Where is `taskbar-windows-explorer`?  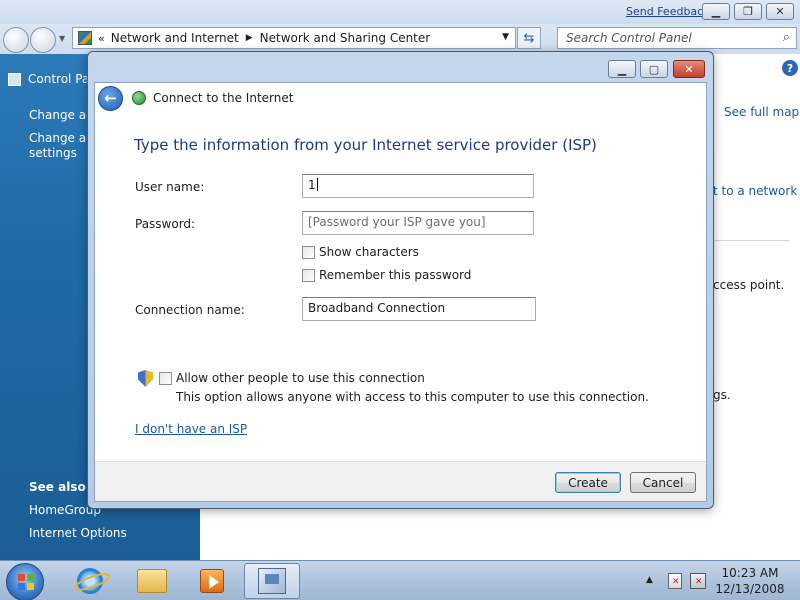
taskbar-windows-explorer is located at coordinates (152, 581).